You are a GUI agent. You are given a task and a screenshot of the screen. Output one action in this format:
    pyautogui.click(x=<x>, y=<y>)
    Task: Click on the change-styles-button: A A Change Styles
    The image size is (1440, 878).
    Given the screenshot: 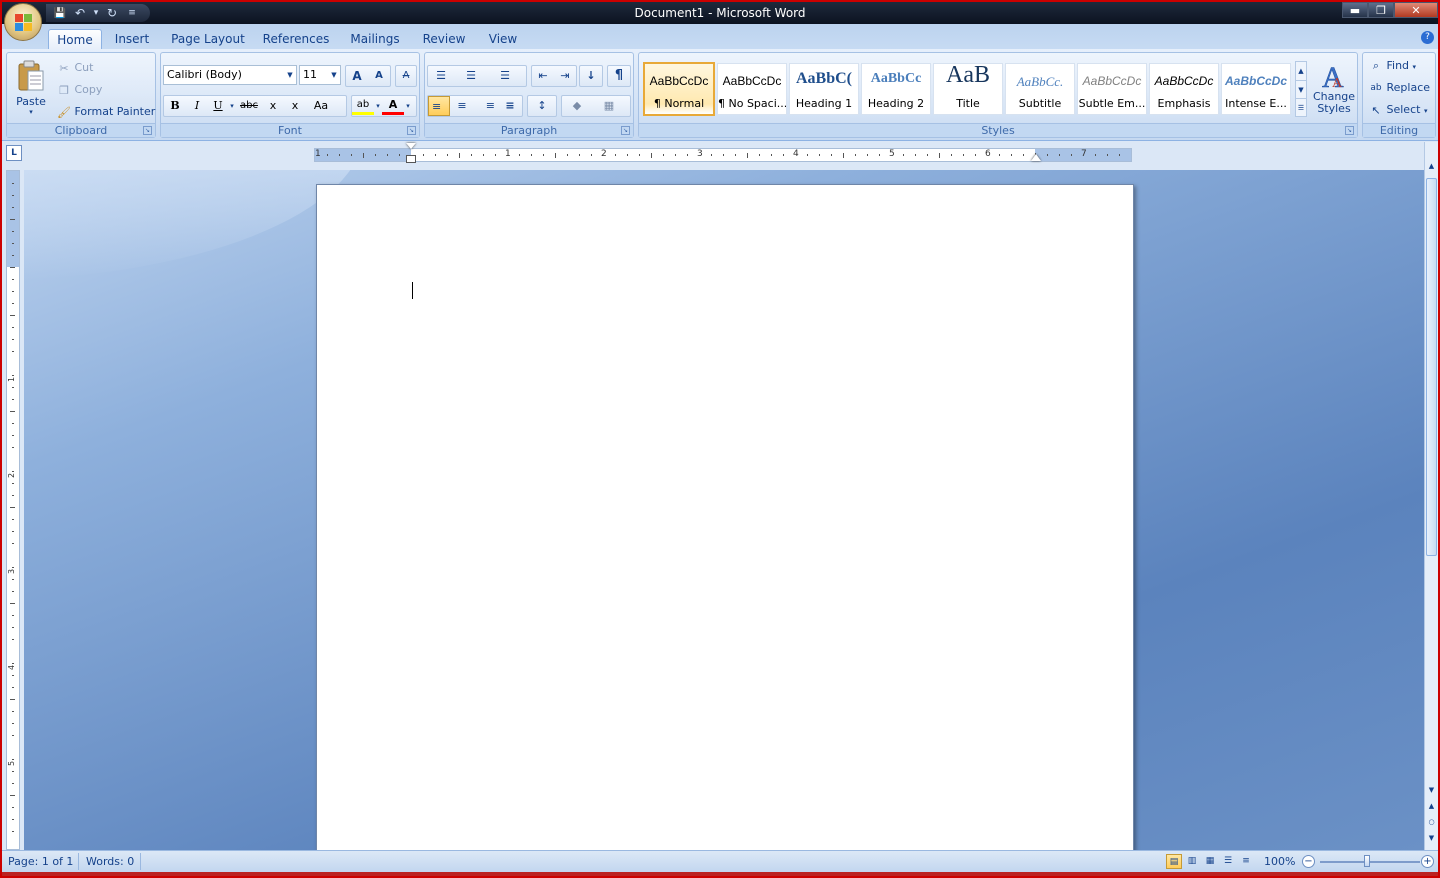 What is the action you would take?
    pyautogui.click(x=1334, y=87)
    